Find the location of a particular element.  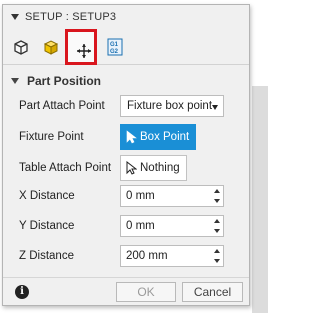

dropdown-arrow-icon is located at coordinates (215, 107).